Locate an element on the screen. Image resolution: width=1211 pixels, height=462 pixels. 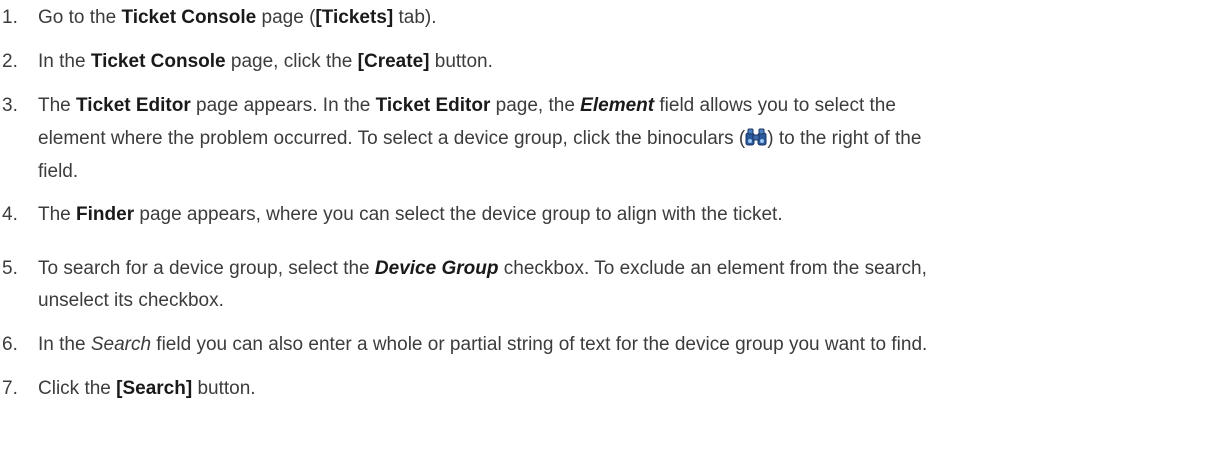
binoculars-icon is located at coordinates (756, 135).